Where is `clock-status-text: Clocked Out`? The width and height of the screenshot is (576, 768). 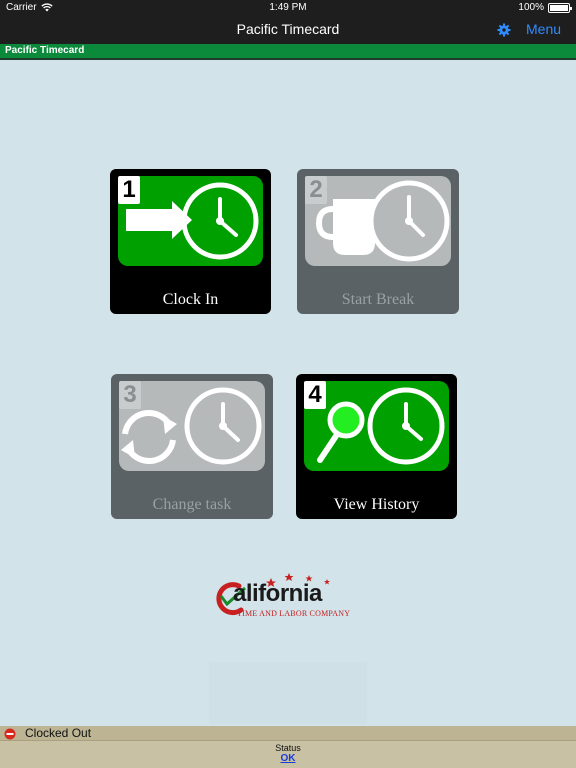
clock-status-text: Clocked Out is located at coordinates (58, 733).